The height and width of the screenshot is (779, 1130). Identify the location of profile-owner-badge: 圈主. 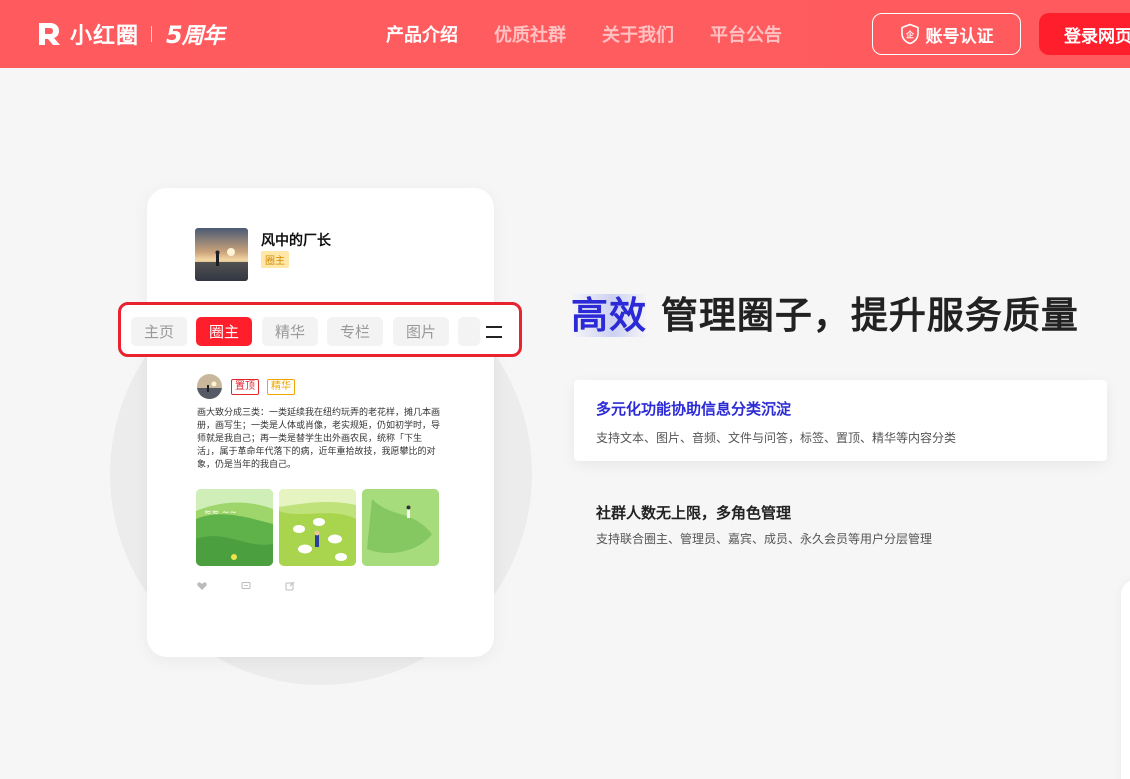
(275, 259).